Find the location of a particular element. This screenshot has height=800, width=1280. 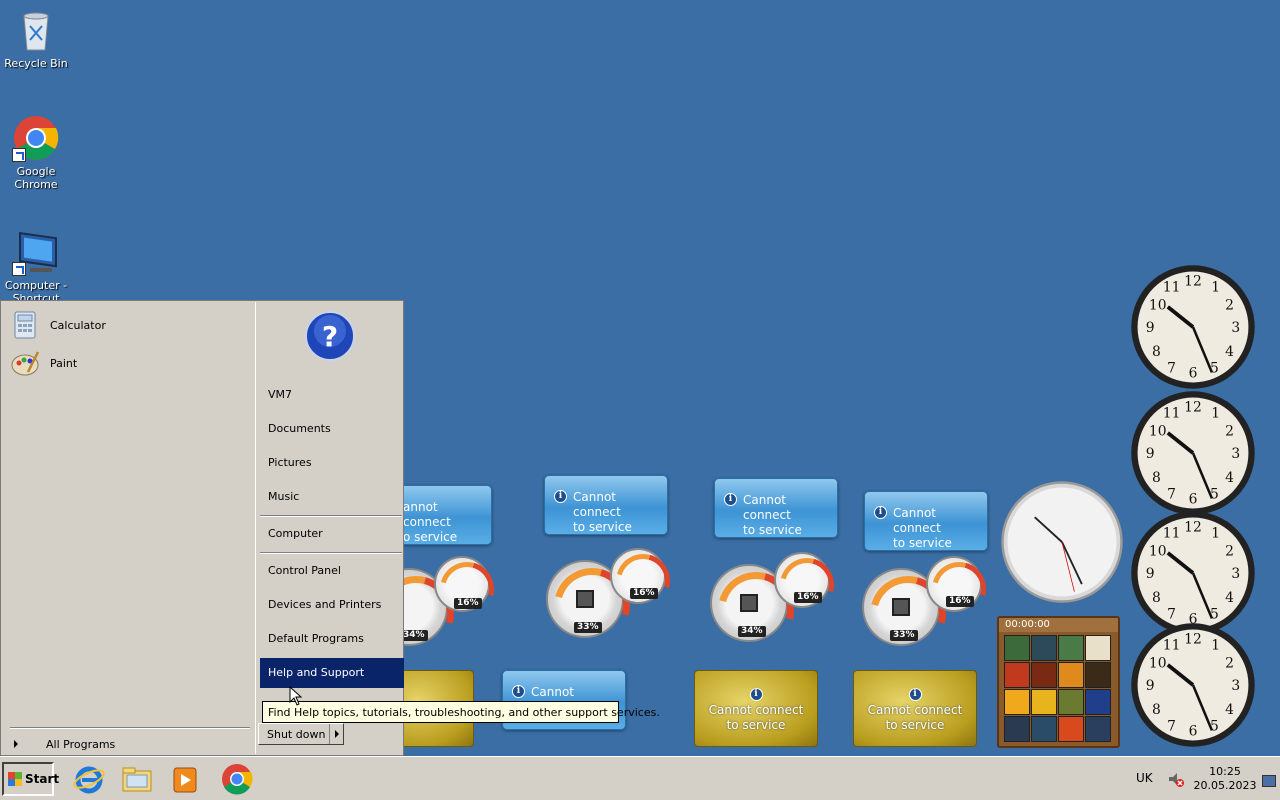

paint-icon is located at coordinates (25, 363).